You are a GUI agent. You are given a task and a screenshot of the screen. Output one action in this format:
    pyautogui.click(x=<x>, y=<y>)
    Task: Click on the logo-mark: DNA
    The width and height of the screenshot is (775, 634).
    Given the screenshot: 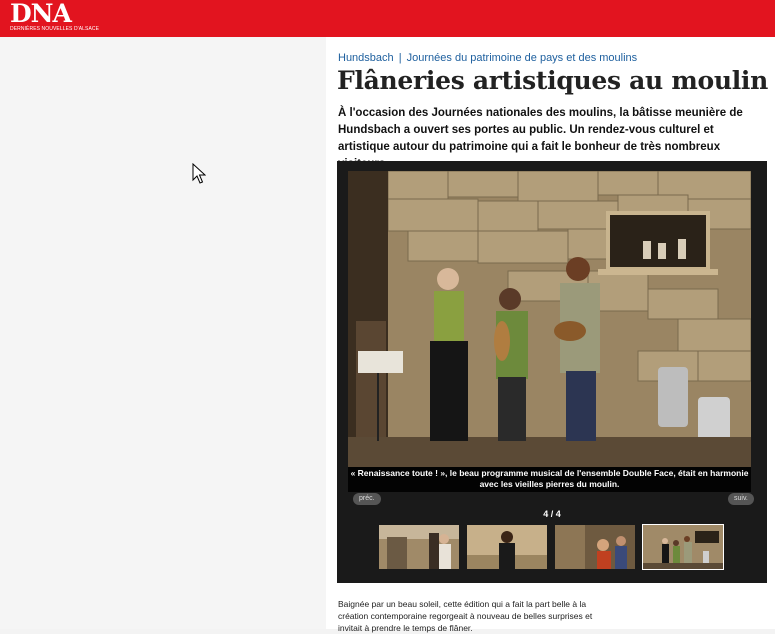 What is the action you would take?
    pyautogui.click(x=41, y=14)
    